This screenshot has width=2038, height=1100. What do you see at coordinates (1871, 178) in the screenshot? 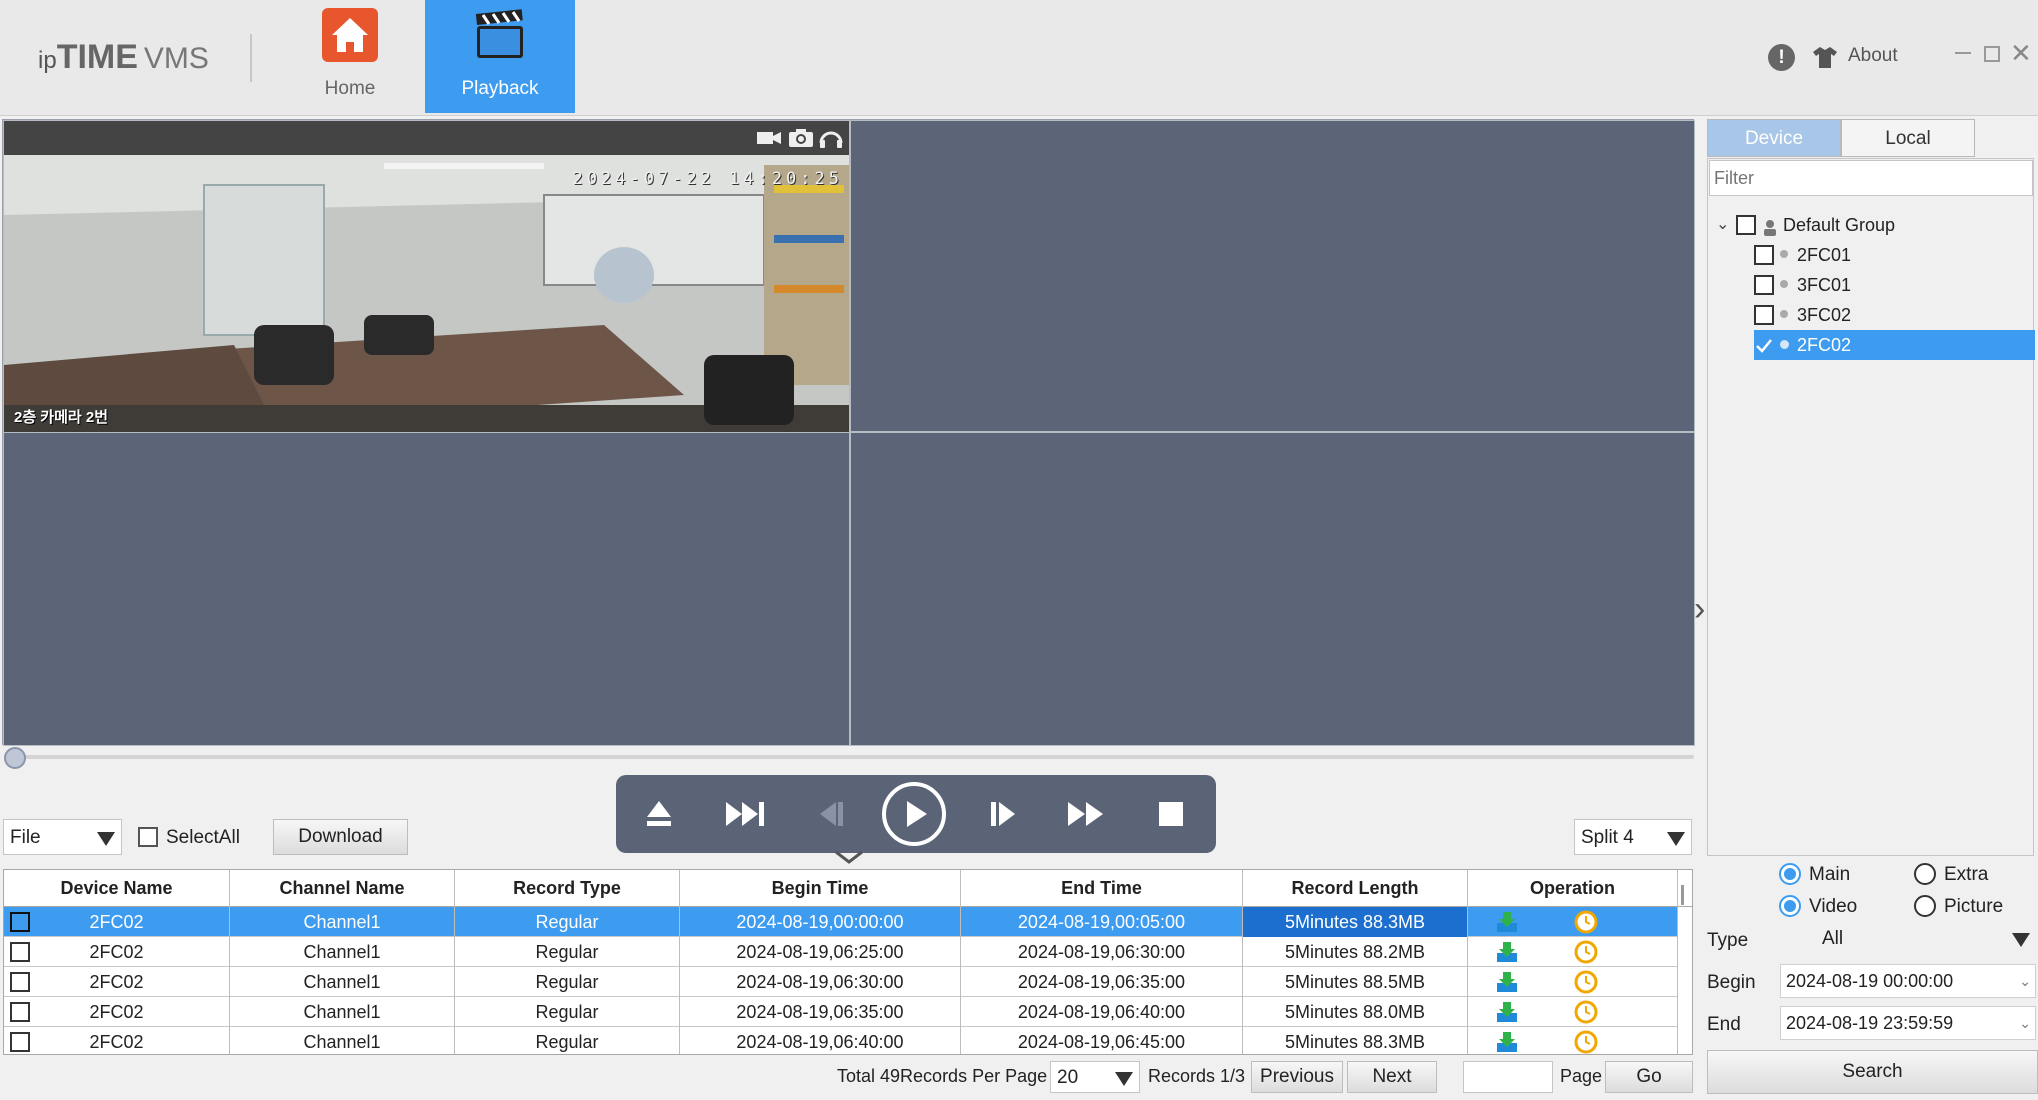
I see `device-filter-input` at bounding box center [1871, 178].